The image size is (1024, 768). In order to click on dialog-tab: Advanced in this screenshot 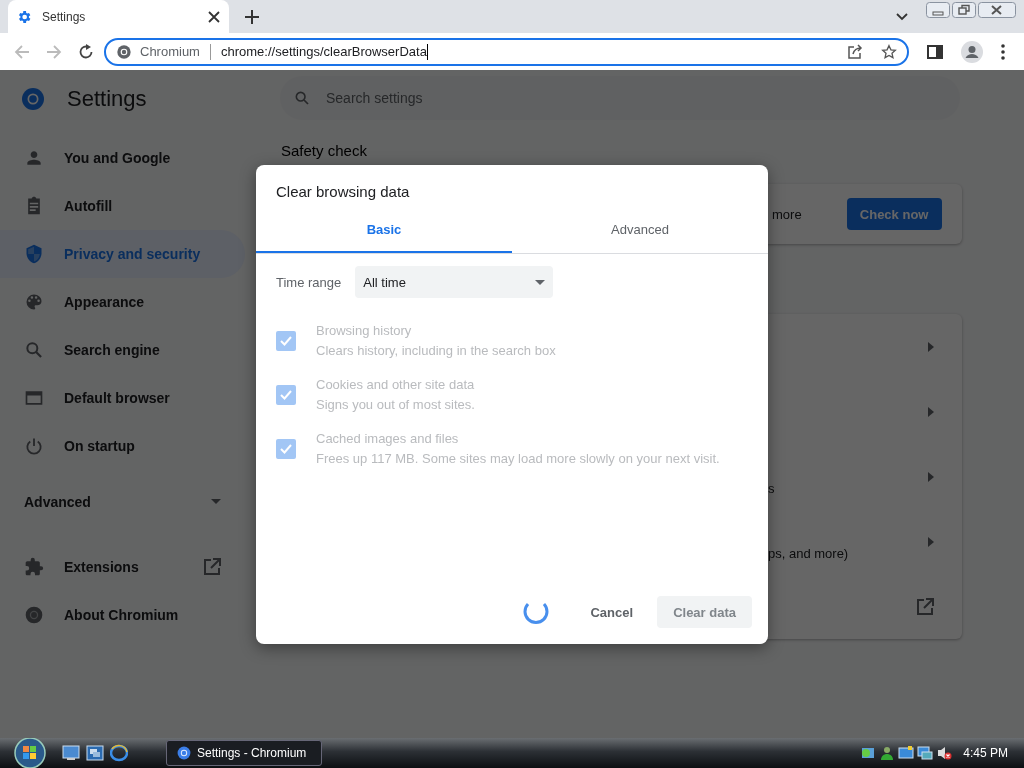, I will do `click(640, 234)`.